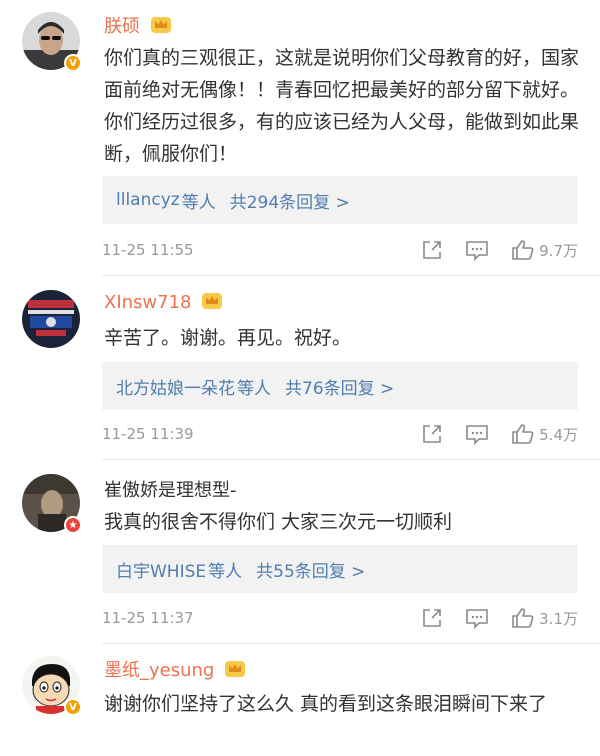  I want to click on like-button: 3.1万, so click(544, 618).